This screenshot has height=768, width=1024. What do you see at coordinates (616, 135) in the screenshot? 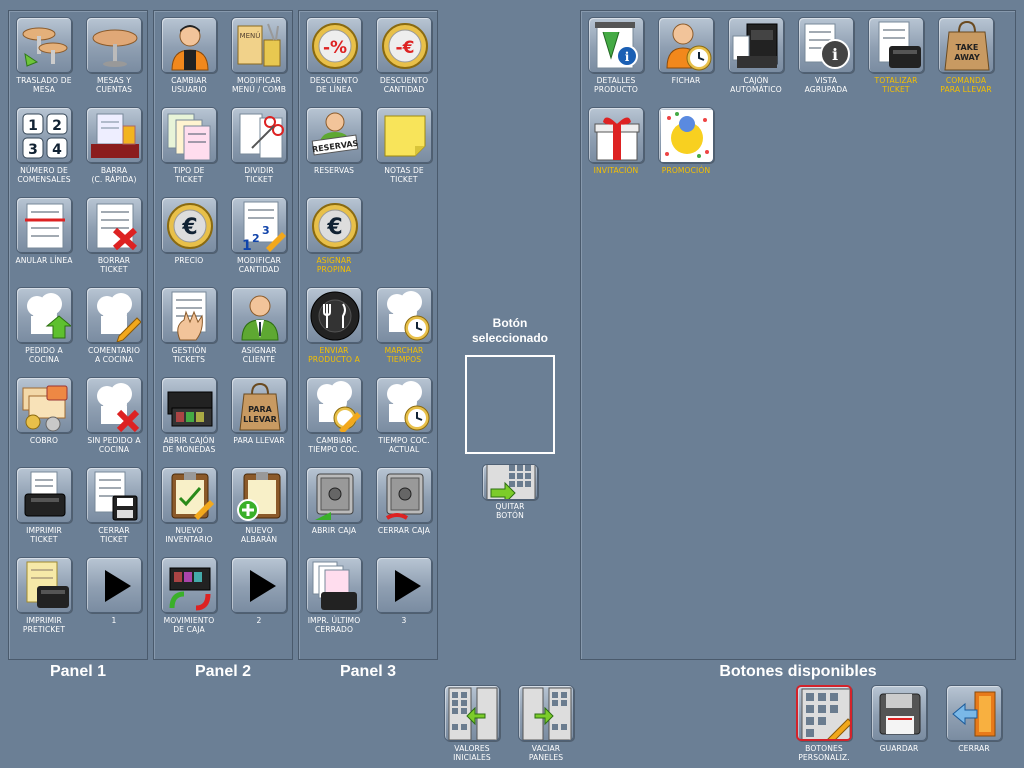
I see `gift-icon` at bounding box center [616, 135].